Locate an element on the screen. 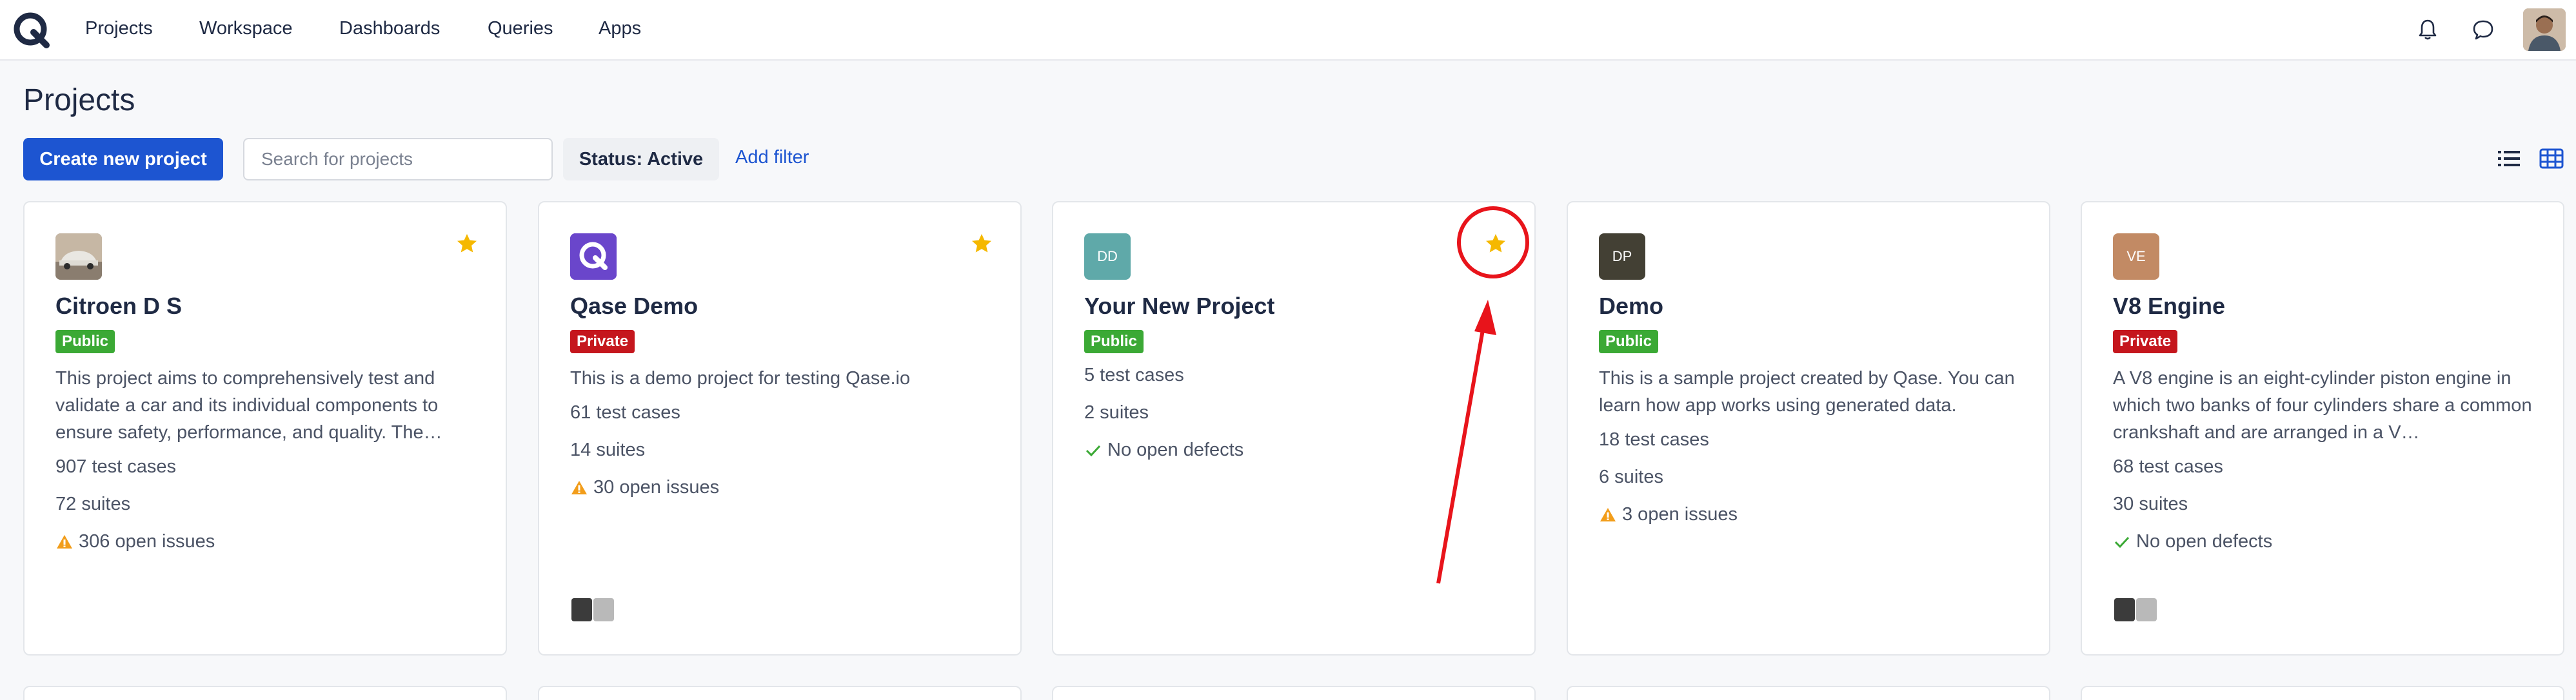  project-title: Qase Demo is located at coordinates (634, 306).